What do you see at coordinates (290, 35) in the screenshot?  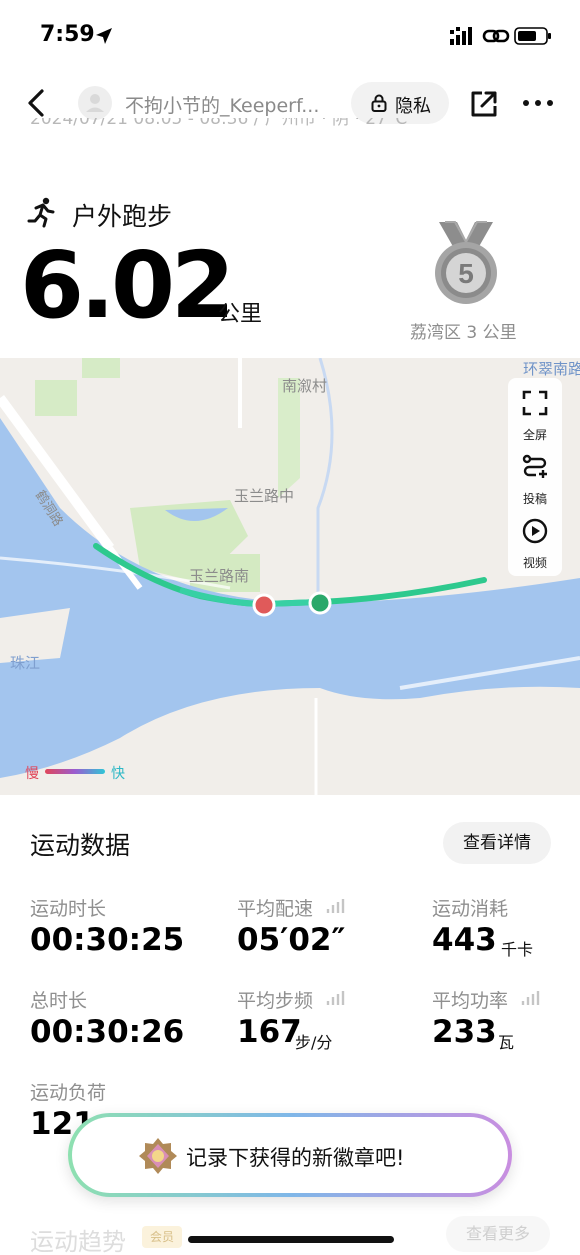 I see `status-bar: 7:59` at bounding box center [290, 35].